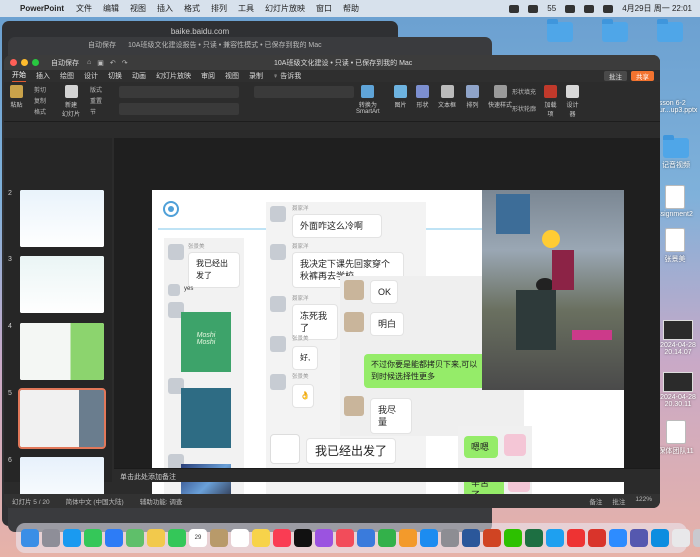 Image resolution: width=700 pixels, height=557 pixels. What do you see at coordinates (678, 390) in the screenshot?
I see `desktop-screenshot: 2024-04-28 20.30.11` at bounding box center [678, 390].